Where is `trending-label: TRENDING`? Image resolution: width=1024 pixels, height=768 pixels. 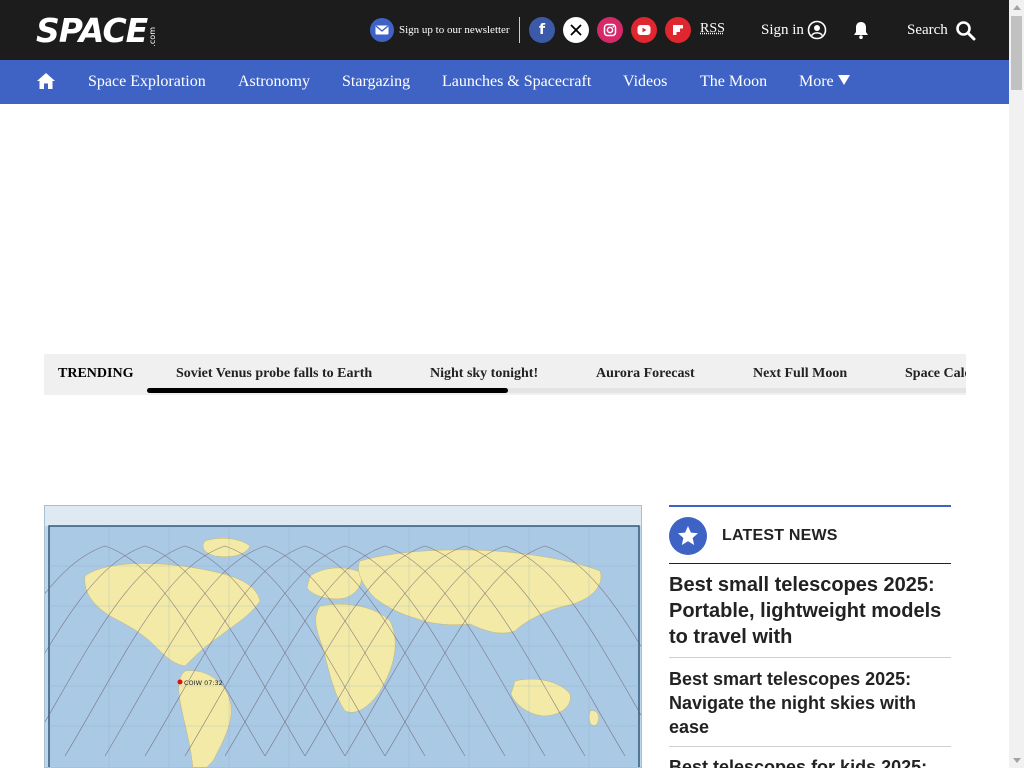
trending-label: TRENDING is located at coordinates (96, 373).